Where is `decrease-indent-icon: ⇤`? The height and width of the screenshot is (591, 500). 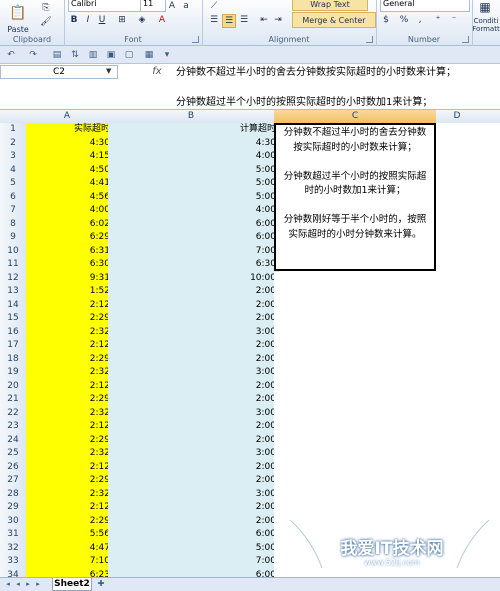
decrease-indent-icon: ⇤ is located at coordinates (264, 20).